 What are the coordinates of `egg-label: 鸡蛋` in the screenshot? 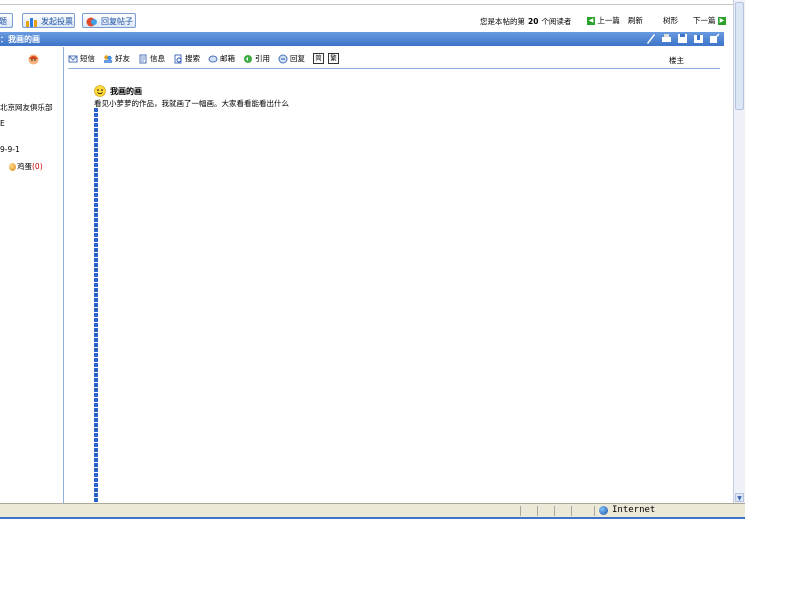 It's located at (24, 166).